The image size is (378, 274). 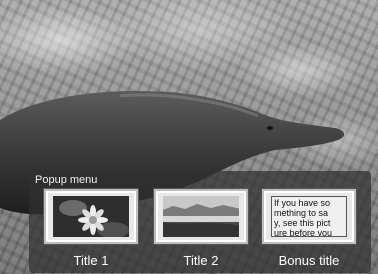 What do you see at coordinates (201, 260) in the screenshot?
I see `title-2-label: Title 2` at bounding box center [201, 260].